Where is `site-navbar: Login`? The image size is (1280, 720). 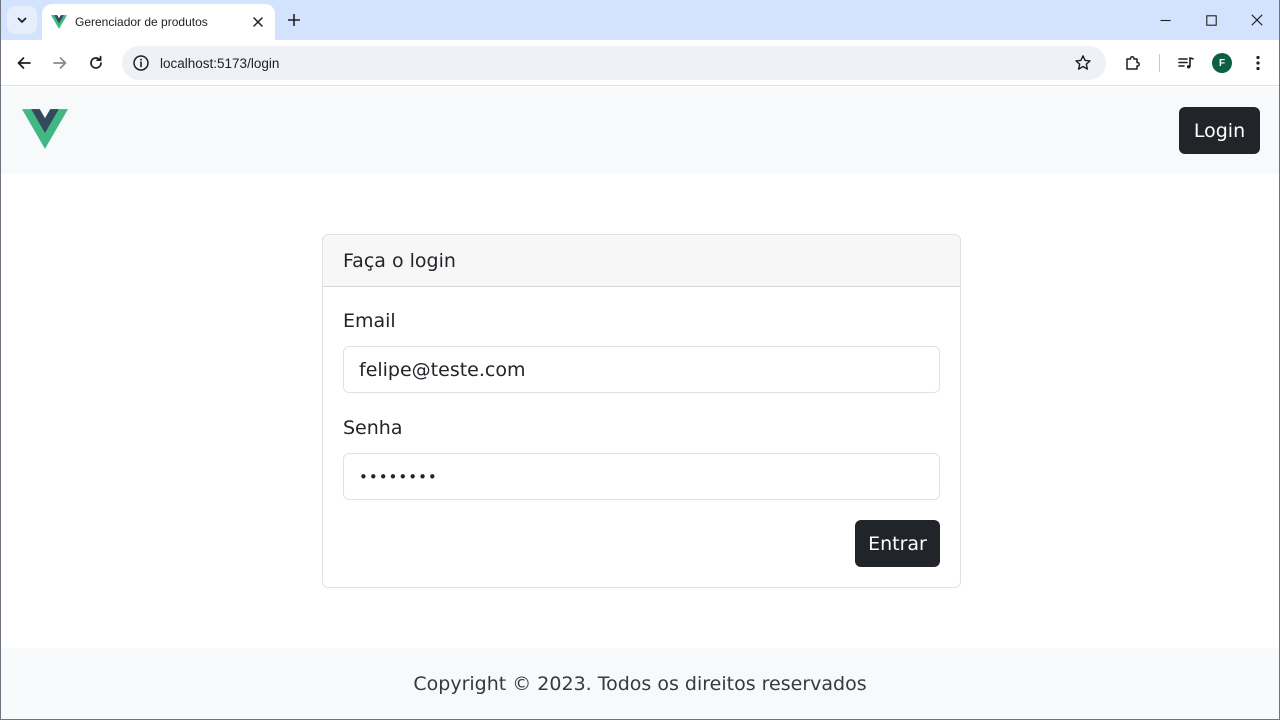 site-navbar: Login is located at coordinates (640, 130).